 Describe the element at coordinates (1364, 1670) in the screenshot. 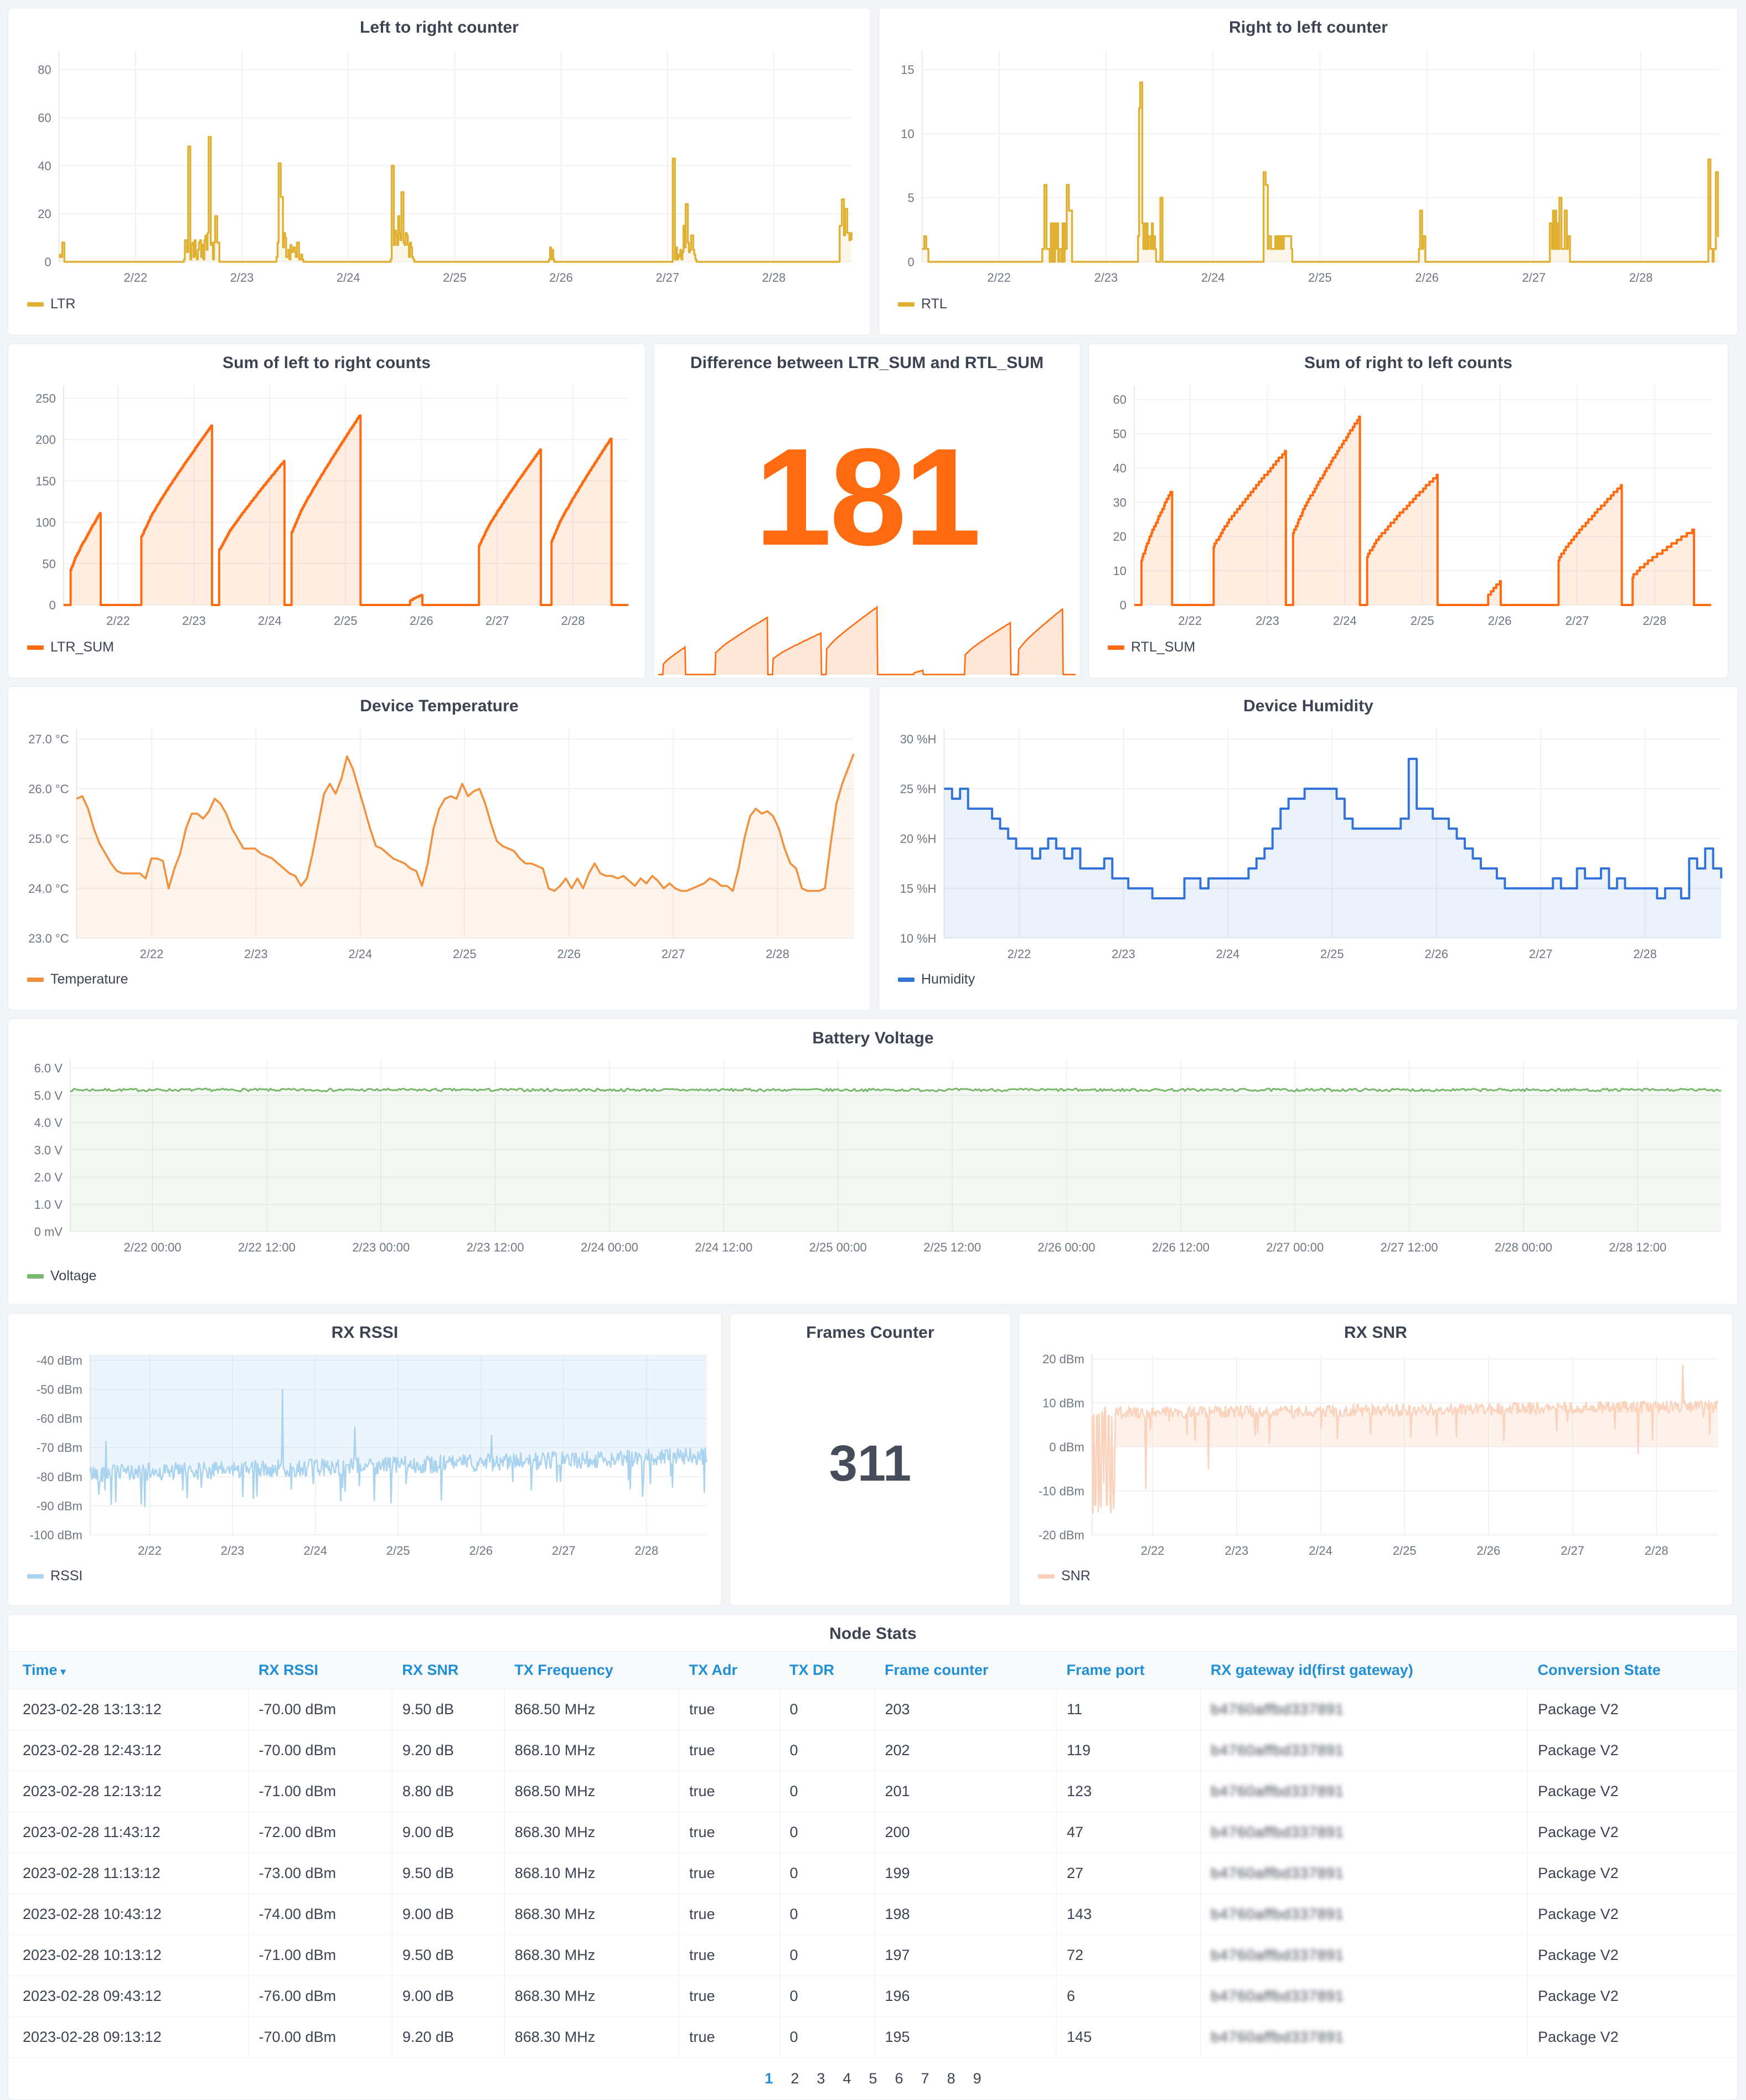

I see `table-header-rx-gateway-id-first-gateway: RX gateway id(first gateway)` at that location.